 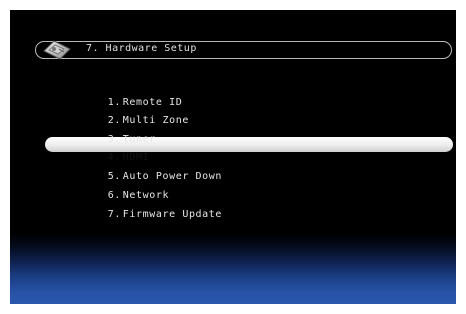 What do you see at coordinates (114, 214) in the screenshot?
I see `menu-item-number: 7.` at bounding box center [114, 214].